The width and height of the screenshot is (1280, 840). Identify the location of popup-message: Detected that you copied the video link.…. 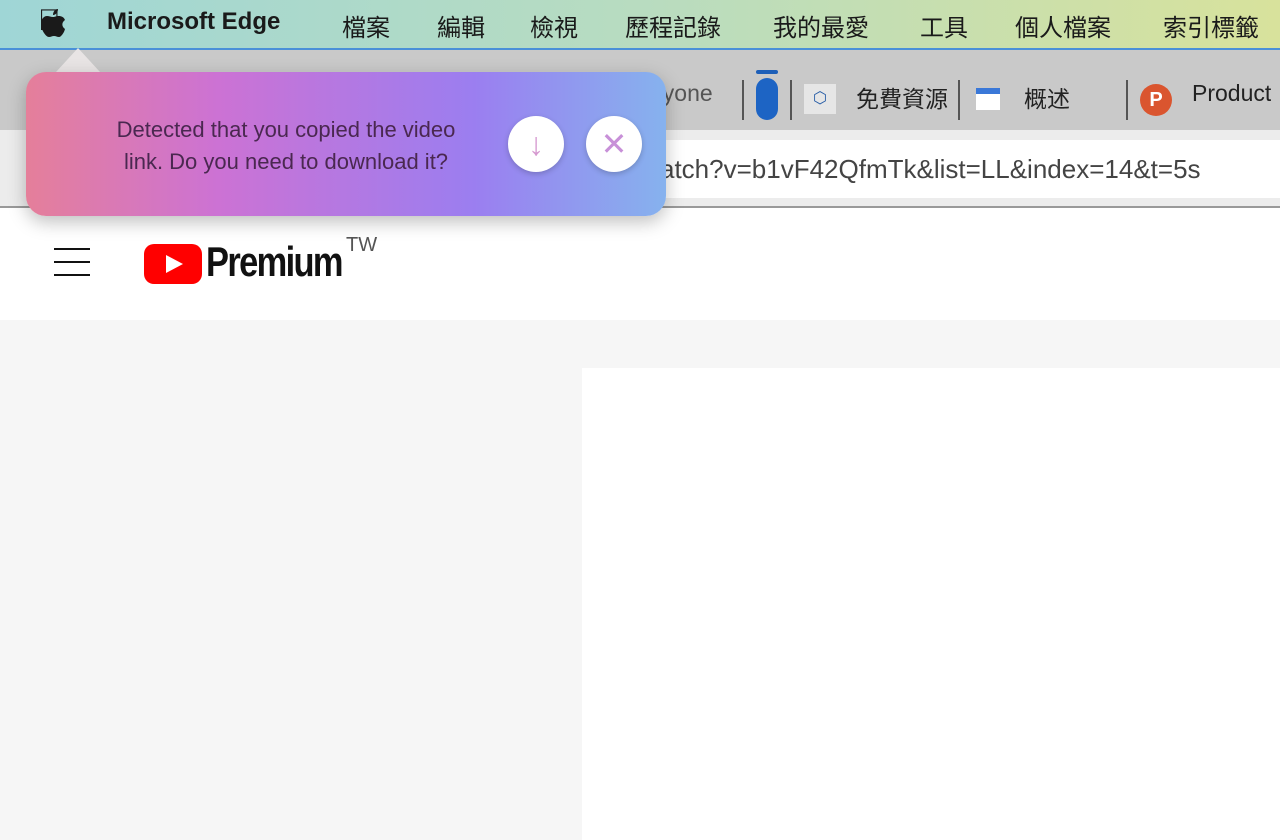
(286, 146).